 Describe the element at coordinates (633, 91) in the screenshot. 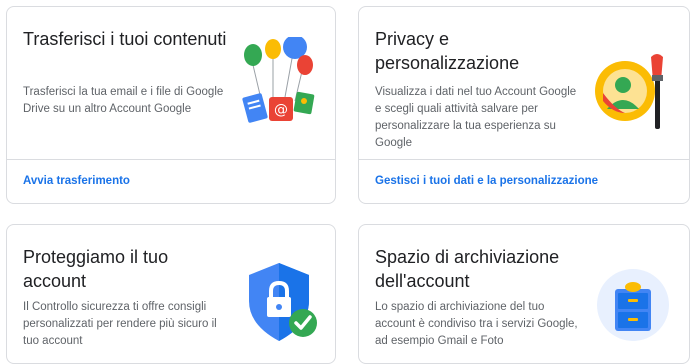

I see `privacy-paintbrush-icon` at that location.